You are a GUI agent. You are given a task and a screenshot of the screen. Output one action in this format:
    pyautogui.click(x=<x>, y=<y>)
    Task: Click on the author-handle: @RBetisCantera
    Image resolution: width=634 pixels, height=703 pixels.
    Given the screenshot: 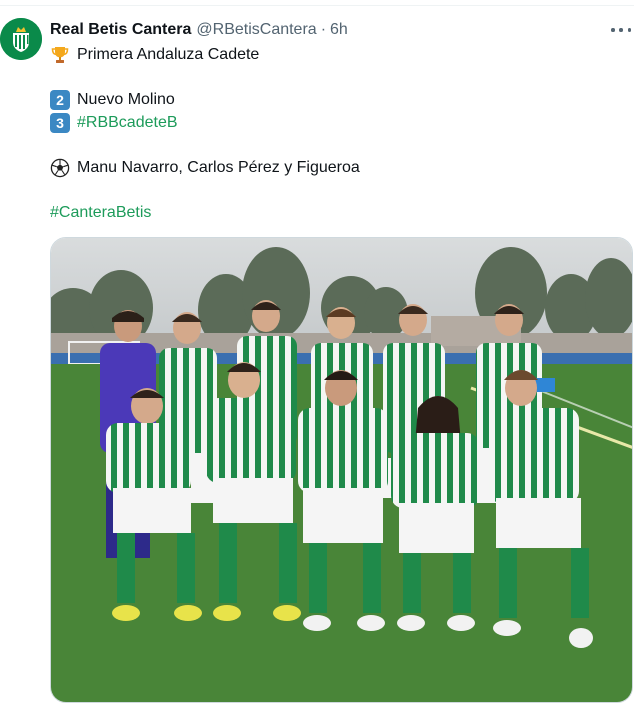 What is the action you would take?
    pyautogui.click(x=256, y=30)
    